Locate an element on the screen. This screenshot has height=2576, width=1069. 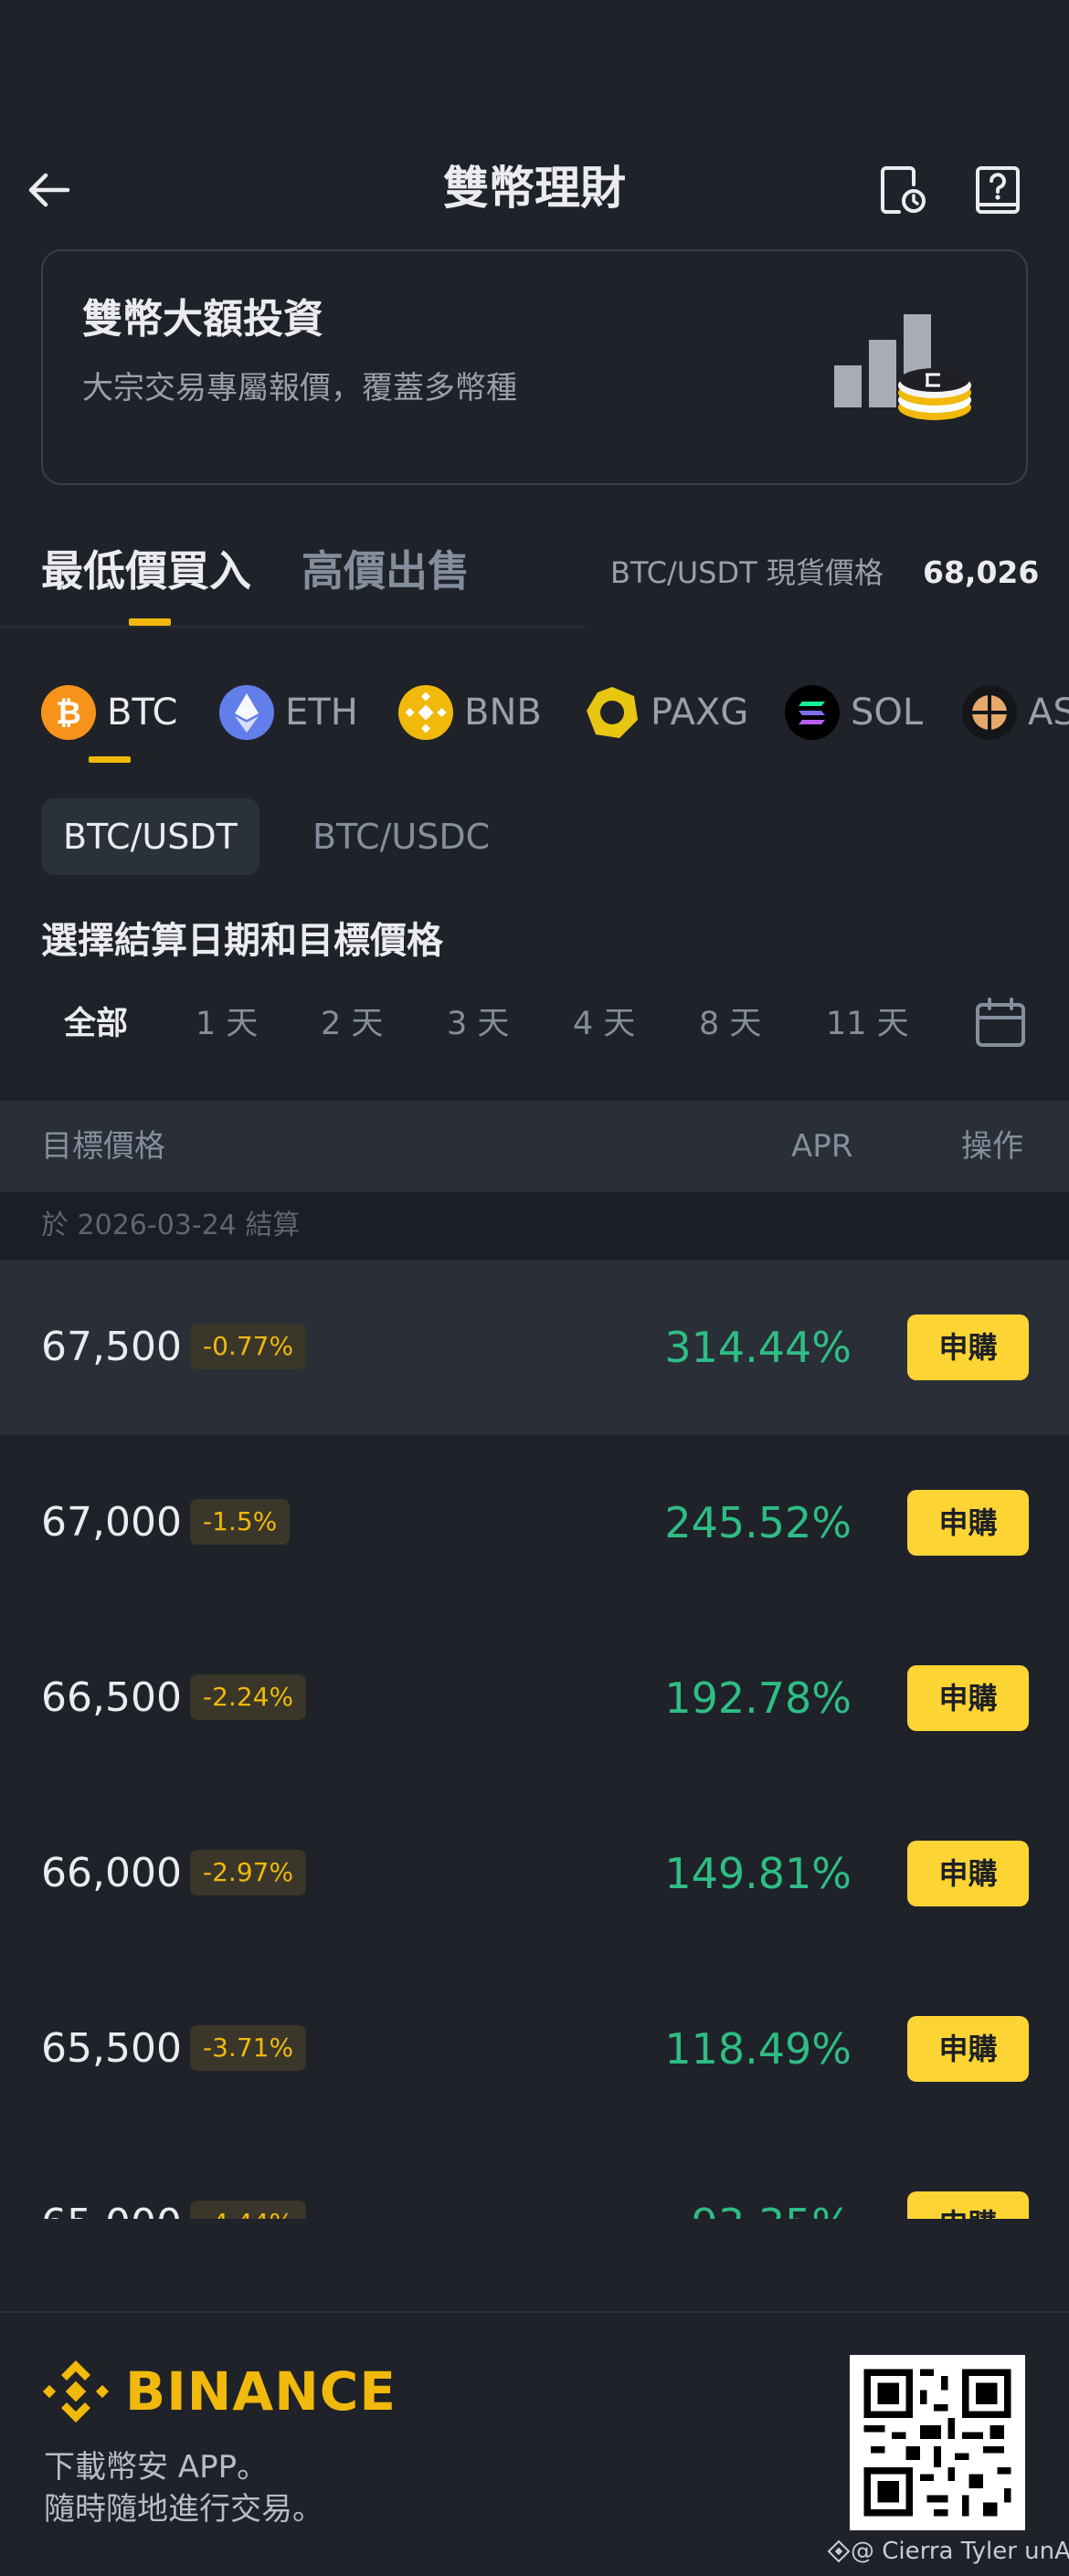
table-row: 65,500 -3.71% 118.49% 申購 is located at coordinates (534, 2049).